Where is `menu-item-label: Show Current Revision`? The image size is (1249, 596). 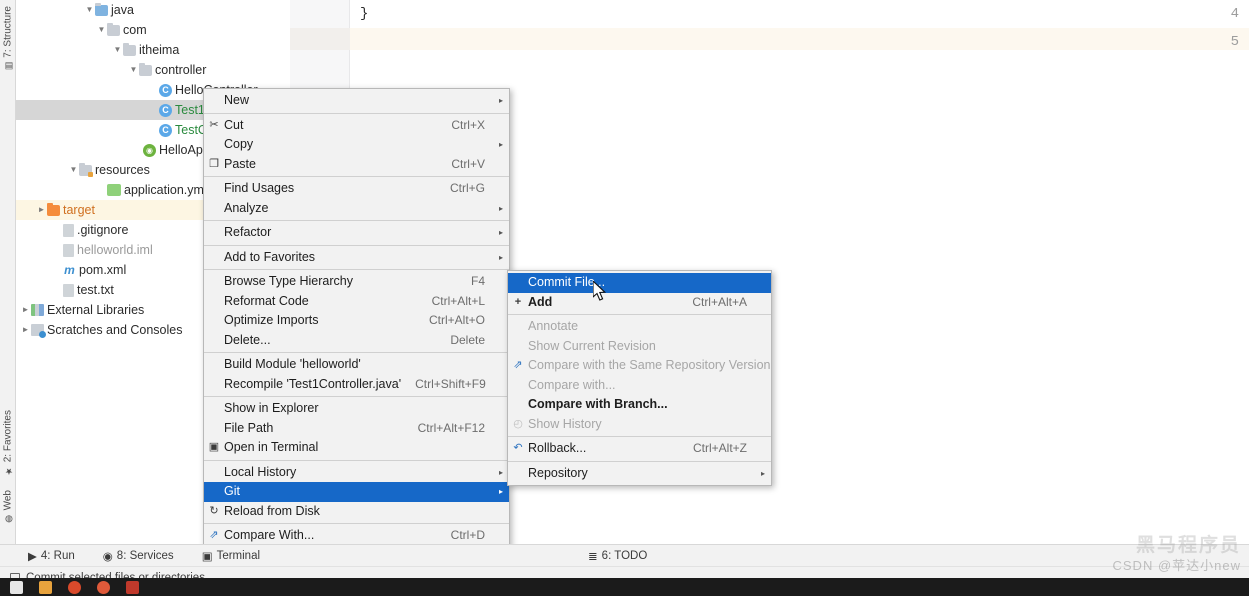 menu-item-label: Show Current Revision is located at coordinates (592, 345).